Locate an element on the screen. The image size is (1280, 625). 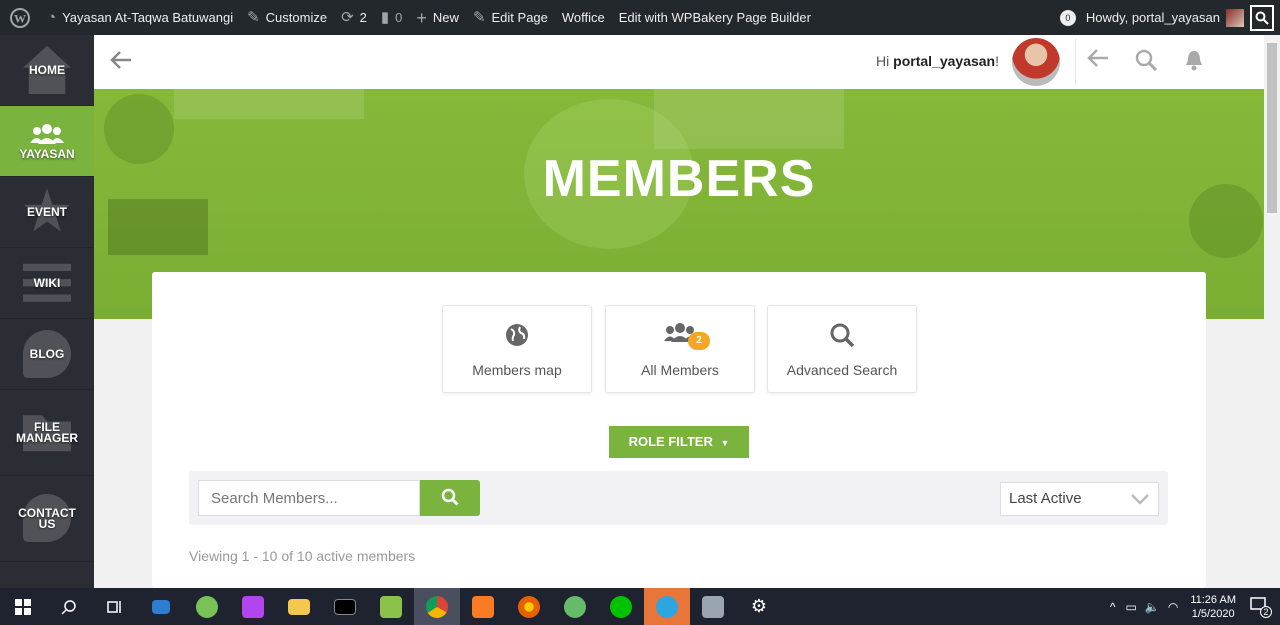
taskbar-app-line is located at coordinates (621, 606).